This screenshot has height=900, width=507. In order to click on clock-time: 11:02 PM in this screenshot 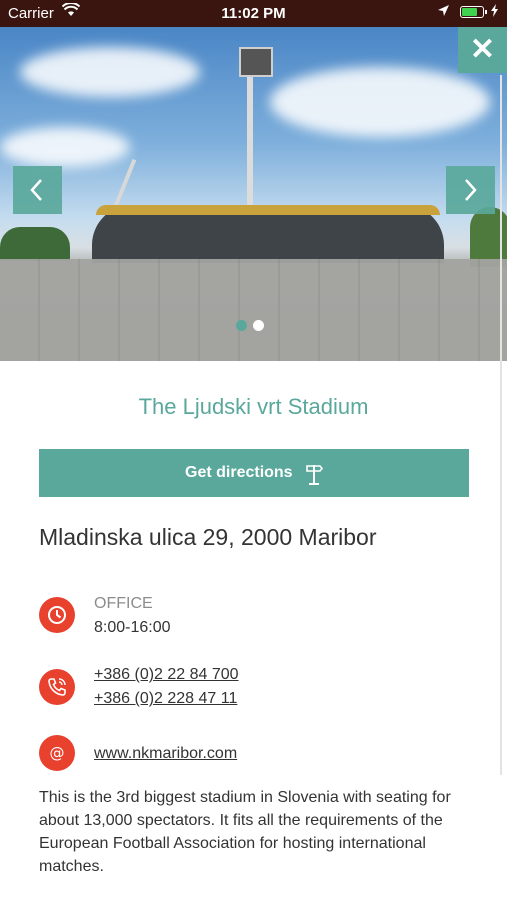, I will do `click(253, 13)`.